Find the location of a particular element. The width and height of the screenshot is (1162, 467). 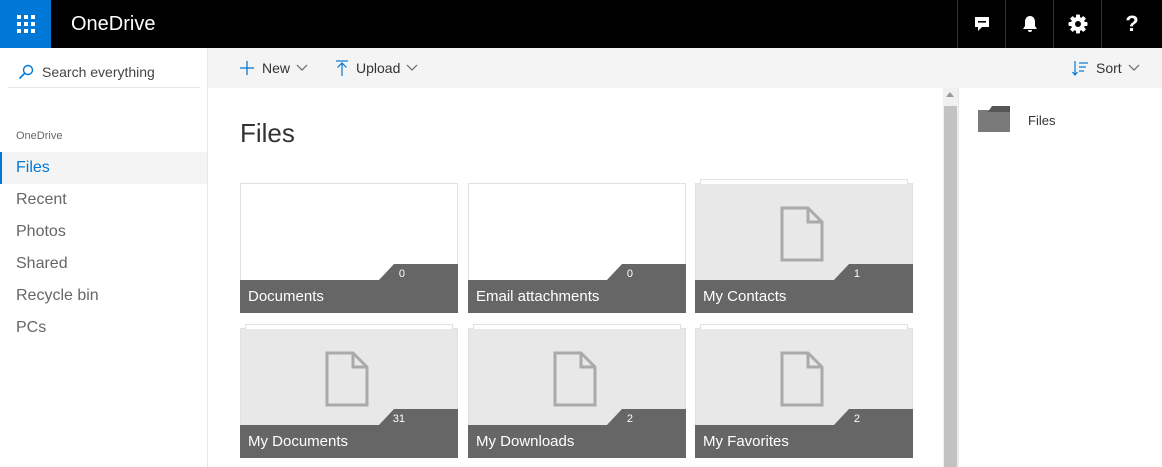

page-title: Files is located at coordinates (267, 133).